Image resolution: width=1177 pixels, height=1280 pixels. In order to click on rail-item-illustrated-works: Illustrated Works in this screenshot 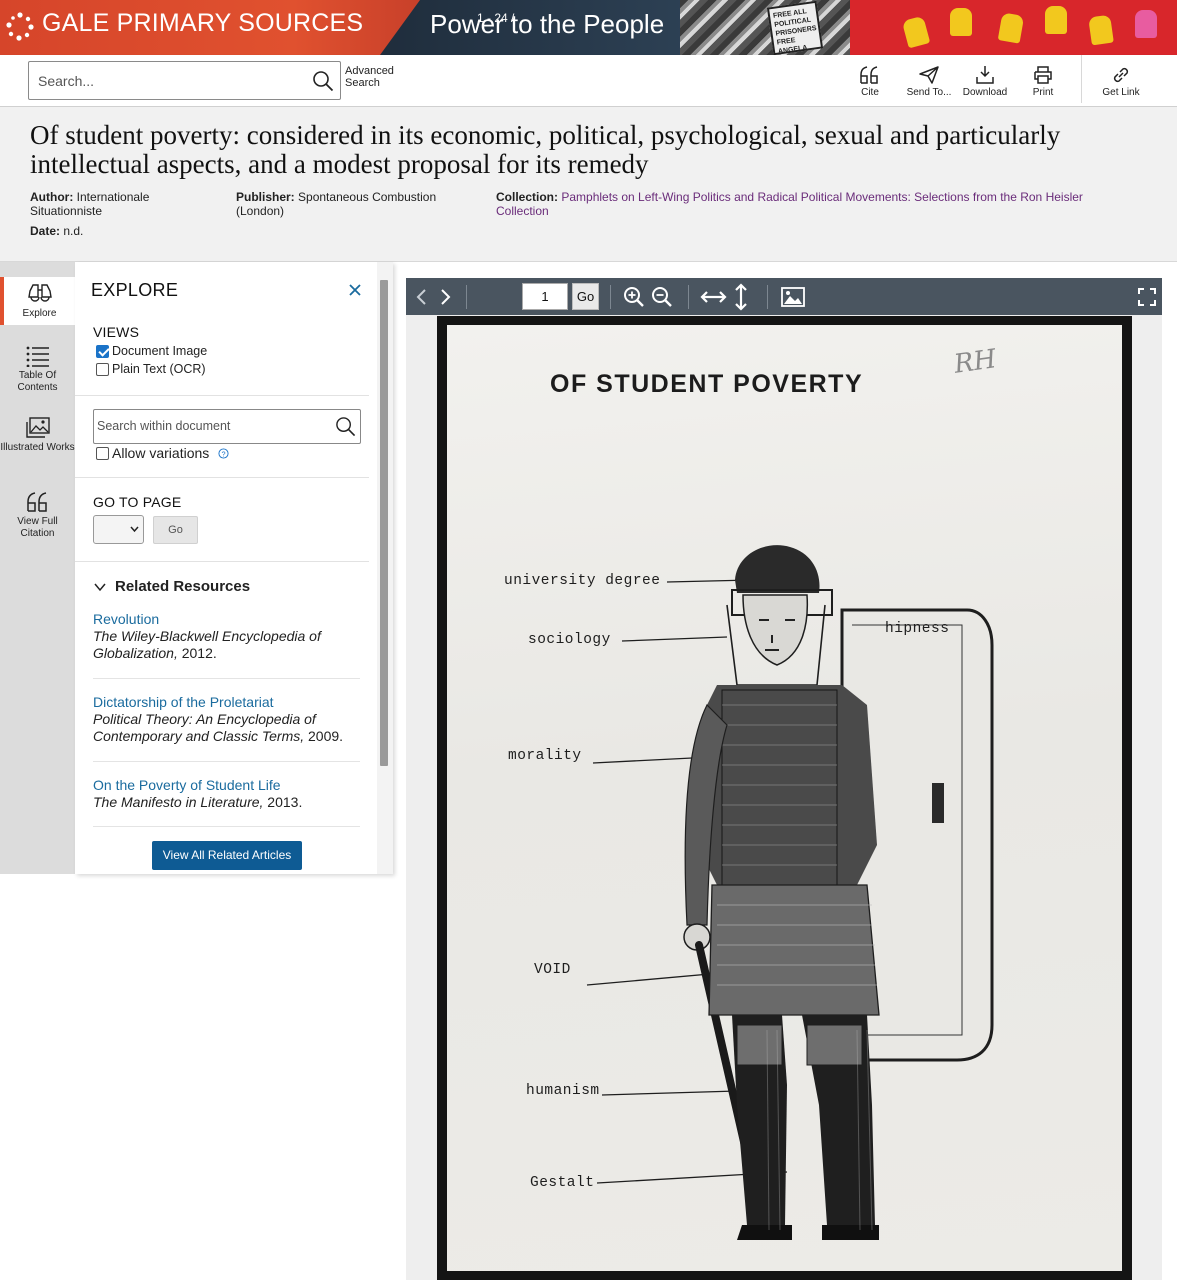, I will do `click(37, 435)`.